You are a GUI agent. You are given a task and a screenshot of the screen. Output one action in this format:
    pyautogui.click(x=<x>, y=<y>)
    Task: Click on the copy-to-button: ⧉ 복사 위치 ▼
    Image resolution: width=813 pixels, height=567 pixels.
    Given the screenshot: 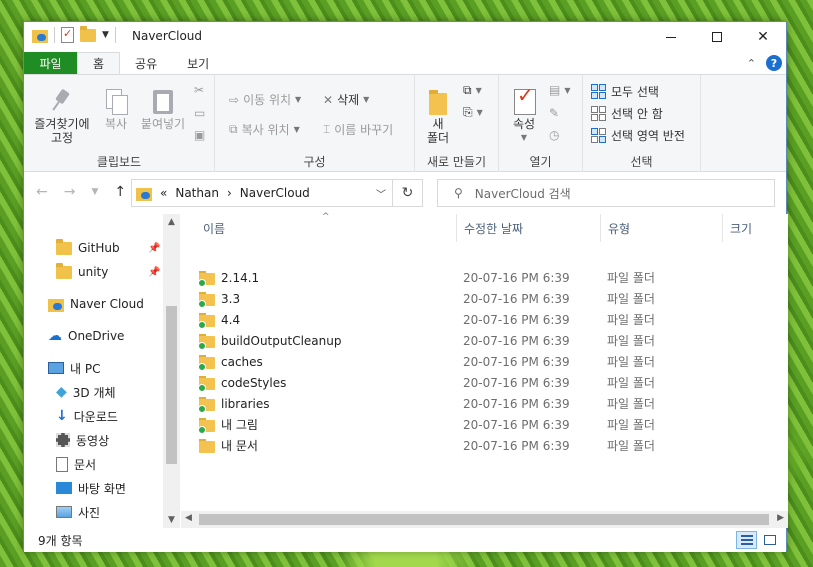 What is the action you would take?
    pyautogui.click(x=264, y=129)
    